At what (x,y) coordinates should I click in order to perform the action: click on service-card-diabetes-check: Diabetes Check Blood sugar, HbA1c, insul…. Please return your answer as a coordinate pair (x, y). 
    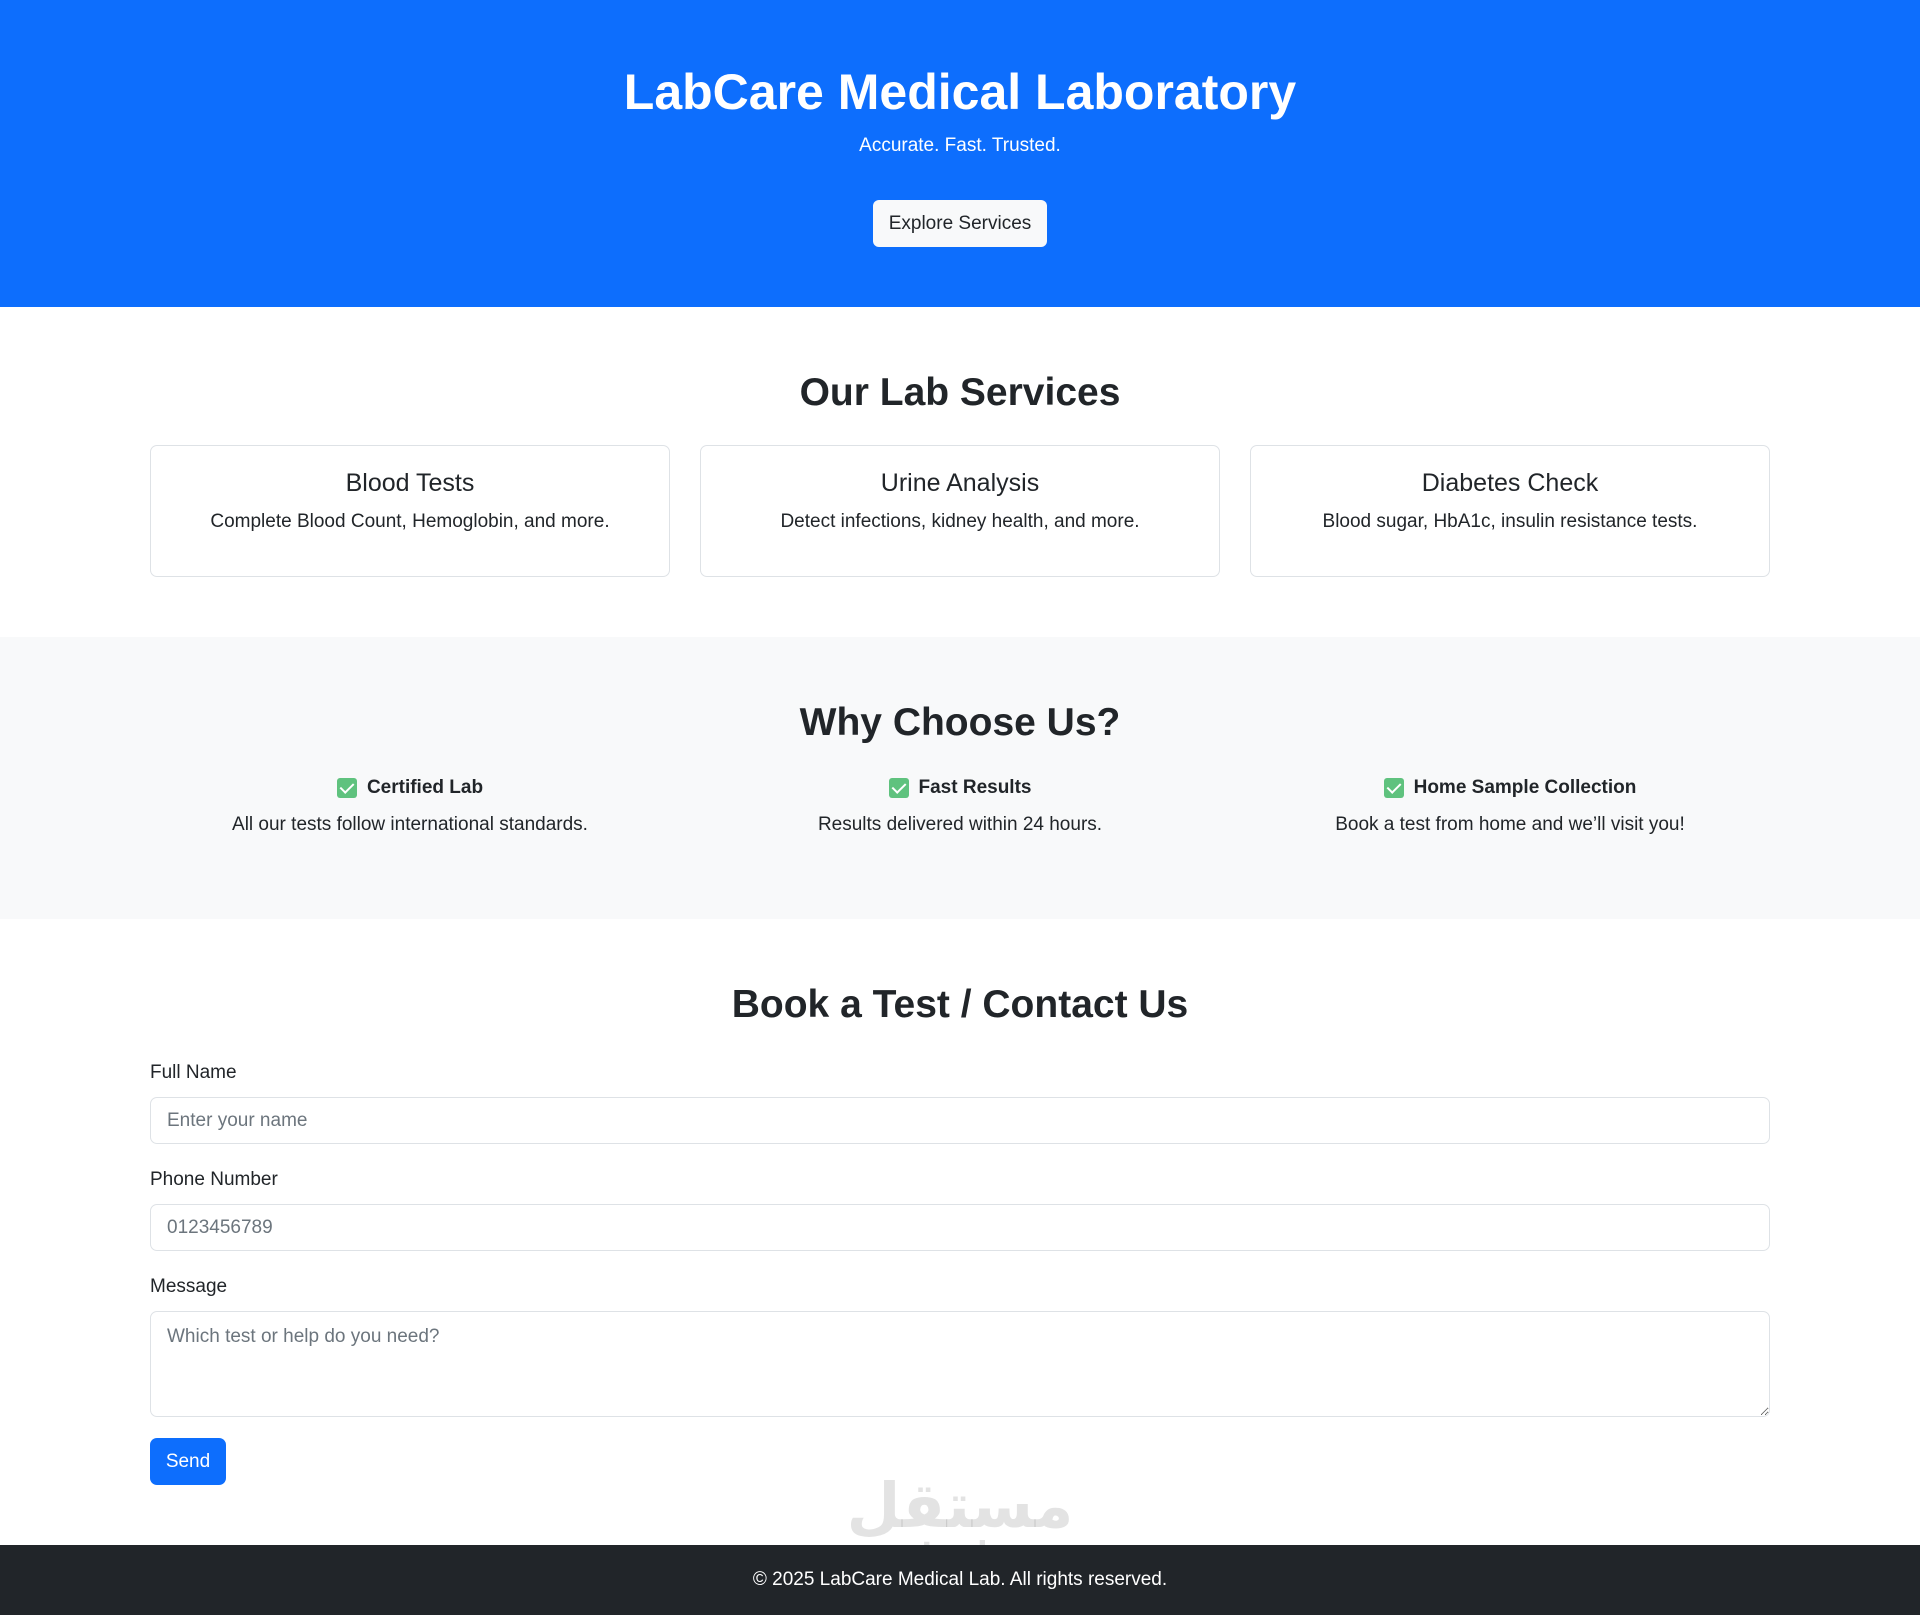
    Looking at the image, I should click on (1510, 511).